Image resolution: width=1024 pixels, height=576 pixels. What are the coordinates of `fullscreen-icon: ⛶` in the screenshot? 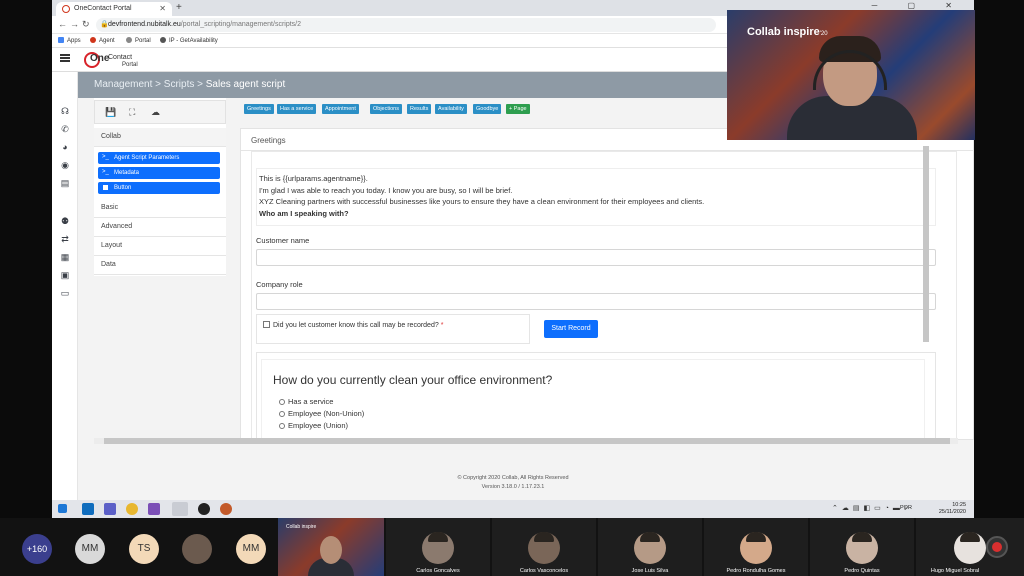 It's located at (132, 112).